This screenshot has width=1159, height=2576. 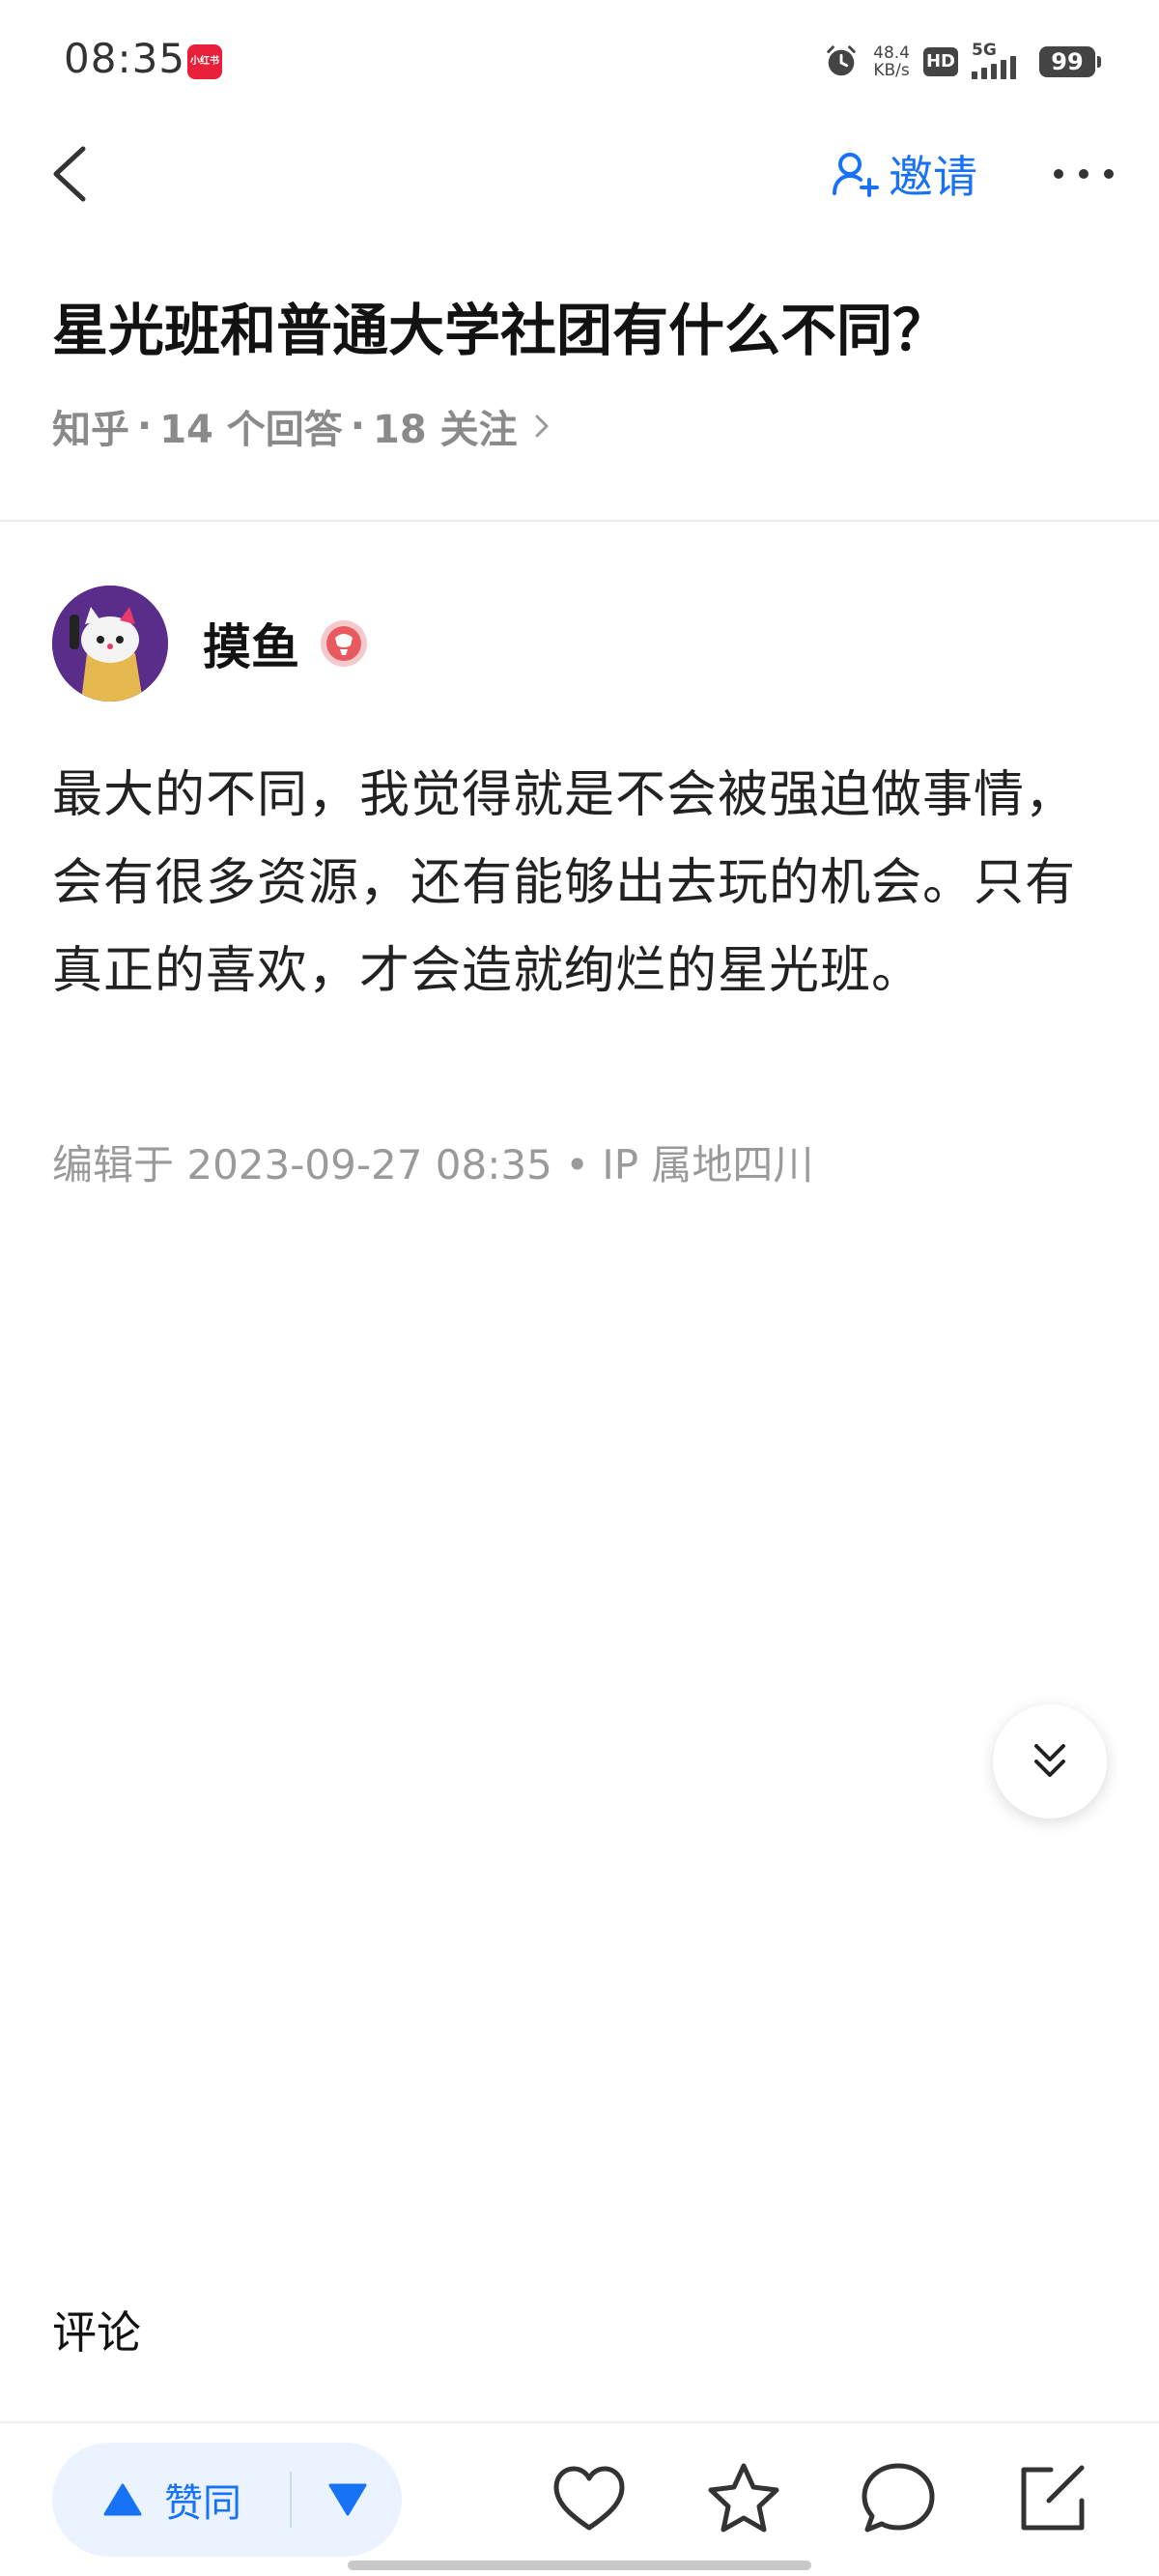 I want to click on edit-time: 编辑于 2023-09-27 08:35, so click(x=302, y=1164).